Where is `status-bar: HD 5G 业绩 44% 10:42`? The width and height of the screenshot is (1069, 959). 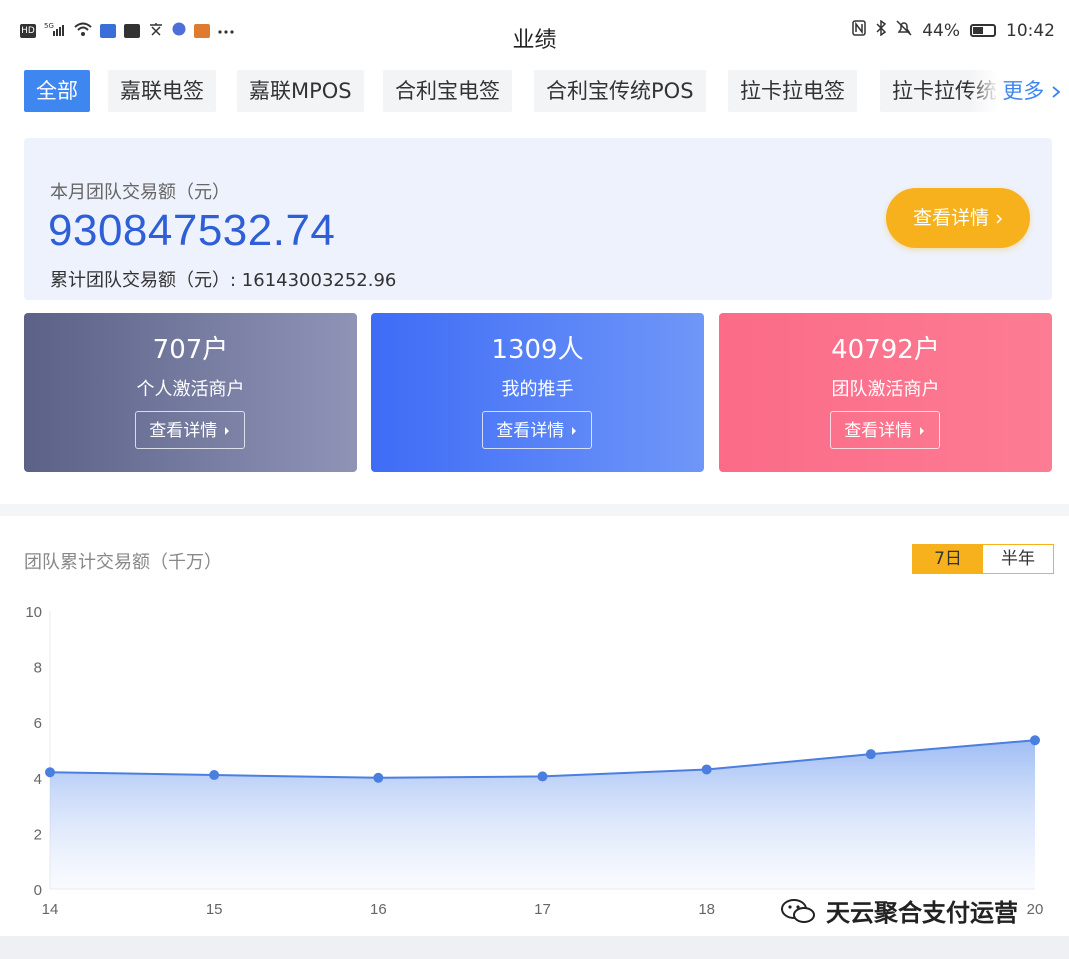
status-bar: HD 5G 业绩 44% 10:42 is located at coordinates (534, 32).